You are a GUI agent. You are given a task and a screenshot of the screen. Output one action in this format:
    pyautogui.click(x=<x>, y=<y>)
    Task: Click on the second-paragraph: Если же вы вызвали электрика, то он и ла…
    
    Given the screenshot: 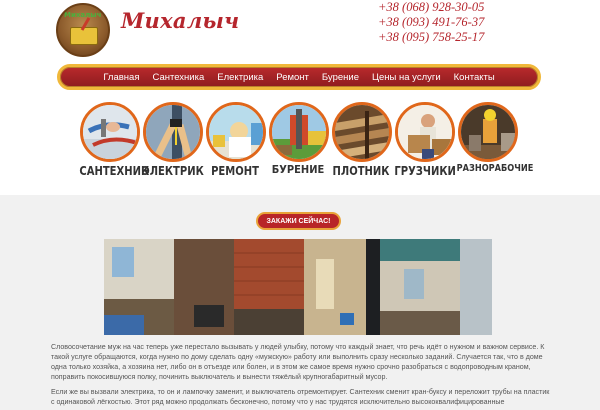 What is the action you would take?
    pyautogui.click(x=300, y=397)
    